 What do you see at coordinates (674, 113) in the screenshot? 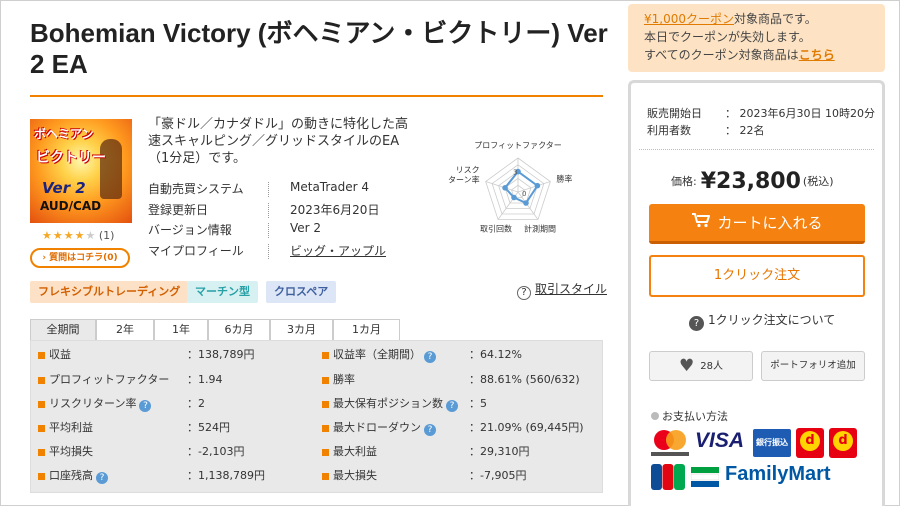
I see `sale-start-label: 販売開始日` at bounding box center [674, 113].